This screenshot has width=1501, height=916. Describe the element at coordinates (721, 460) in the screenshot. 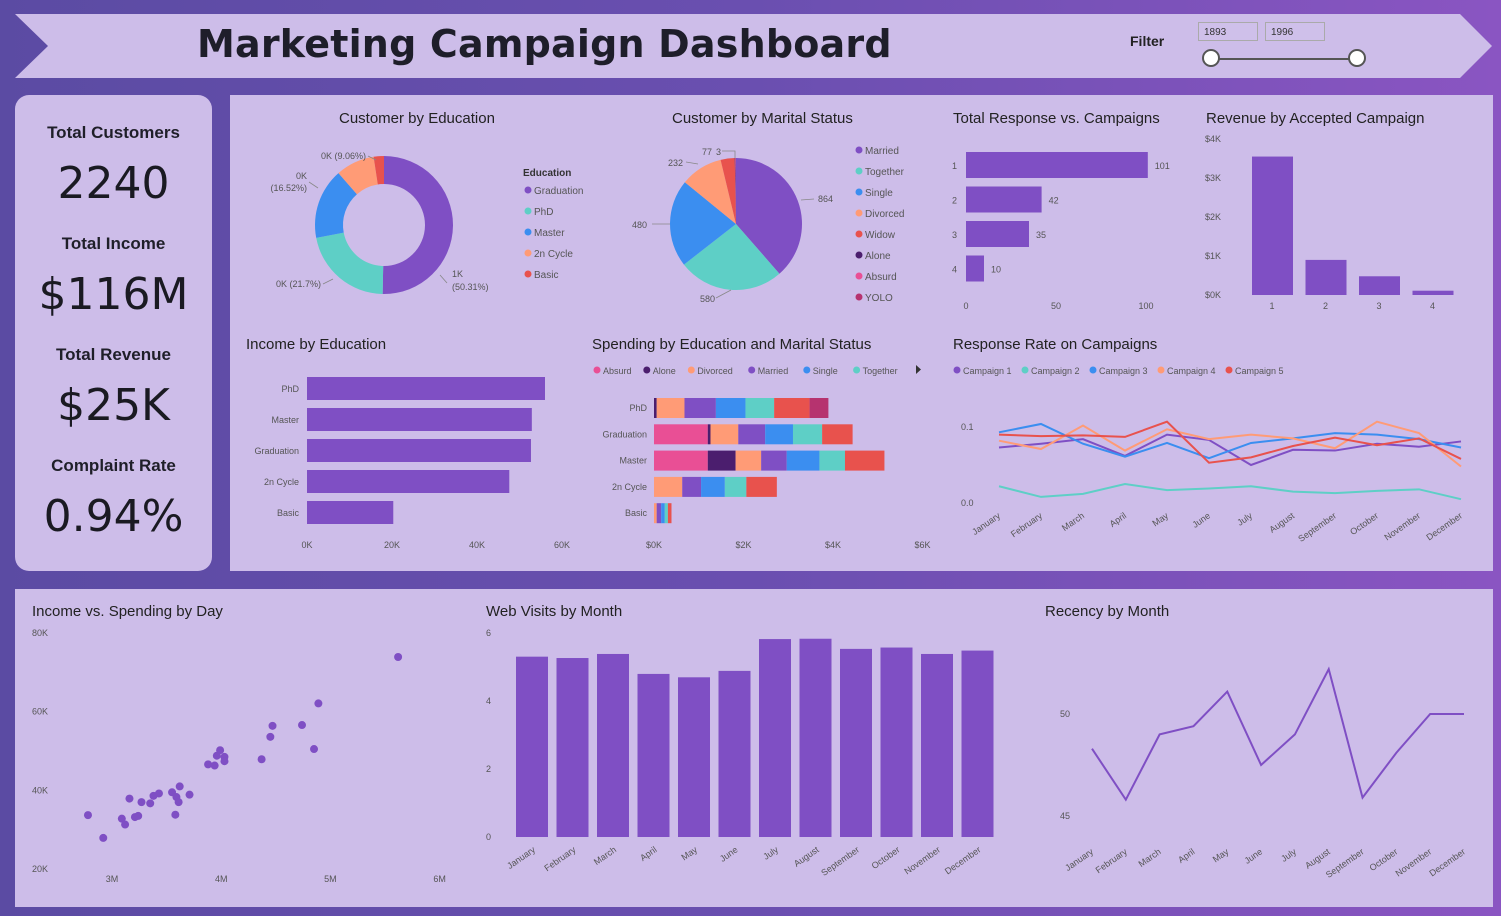

I see `spending-seg-master-alone` at that location.